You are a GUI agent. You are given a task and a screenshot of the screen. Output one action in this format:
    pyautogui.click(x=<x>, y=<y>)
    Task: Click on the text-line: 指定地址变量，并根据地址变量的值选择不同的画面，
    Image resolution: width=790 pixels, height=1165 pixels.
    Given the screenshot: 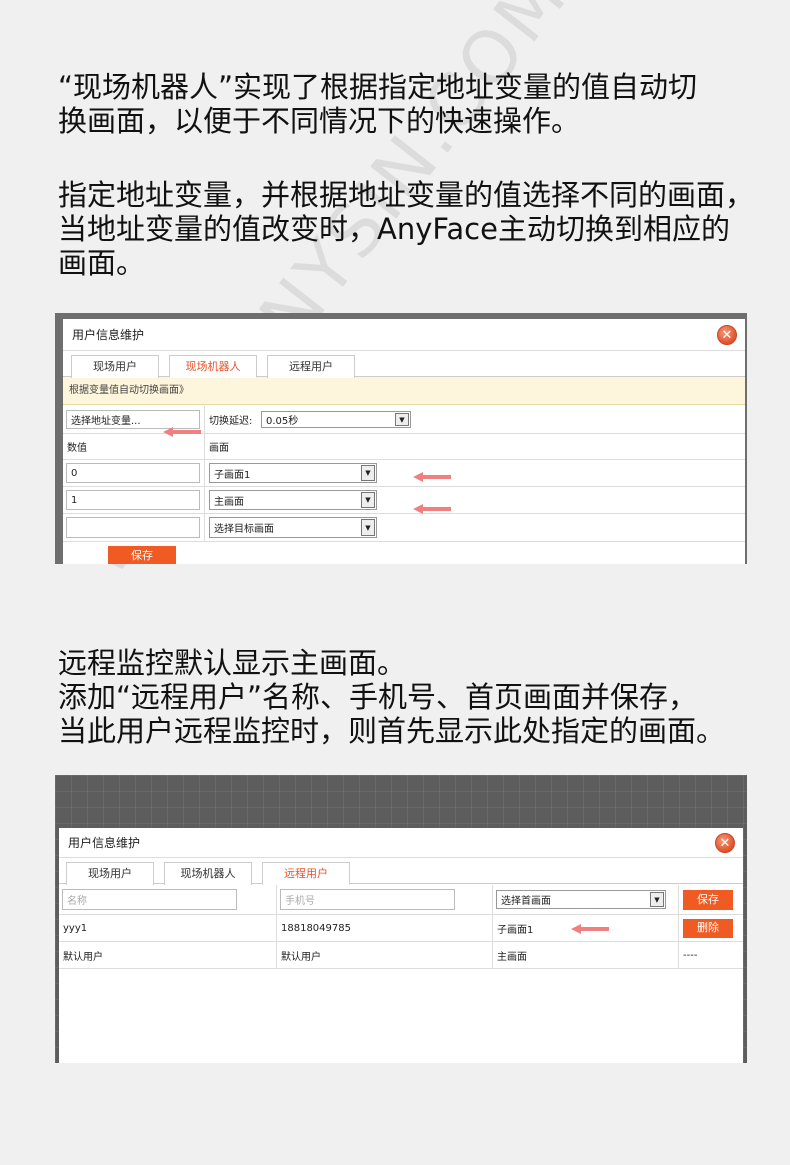 What is the action you would take?
    pyautogui.click(x=406, y=195)
    